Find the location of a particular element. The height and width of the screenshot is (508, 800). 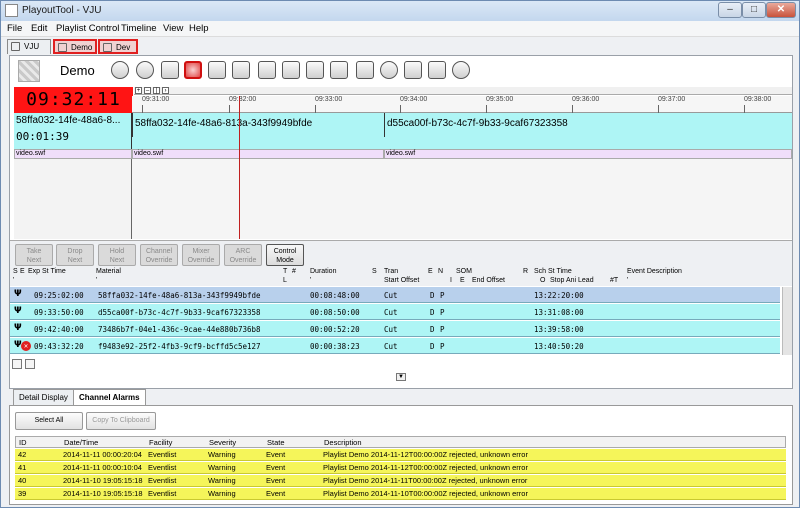

mixer-override-button: Mixer Override is located at coordinates (201, 255).